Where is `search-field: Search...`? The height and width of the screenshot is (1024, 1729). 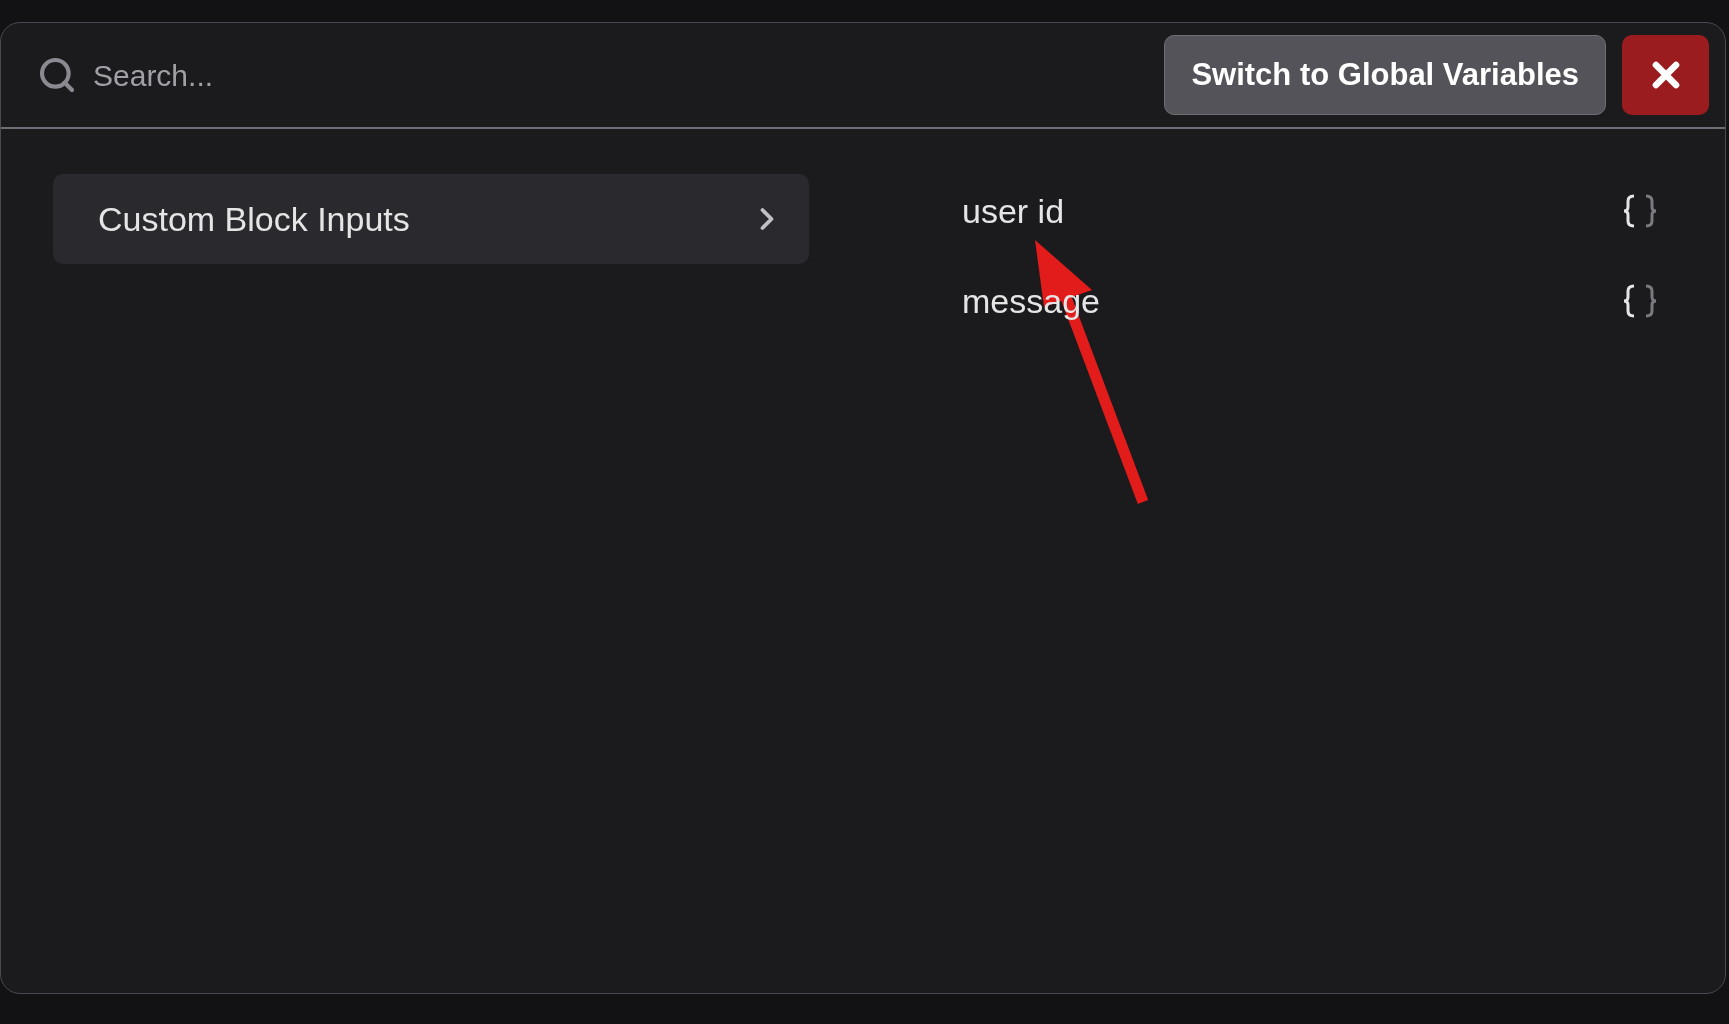 search-field: Search... is located at coordinates (621, 75).